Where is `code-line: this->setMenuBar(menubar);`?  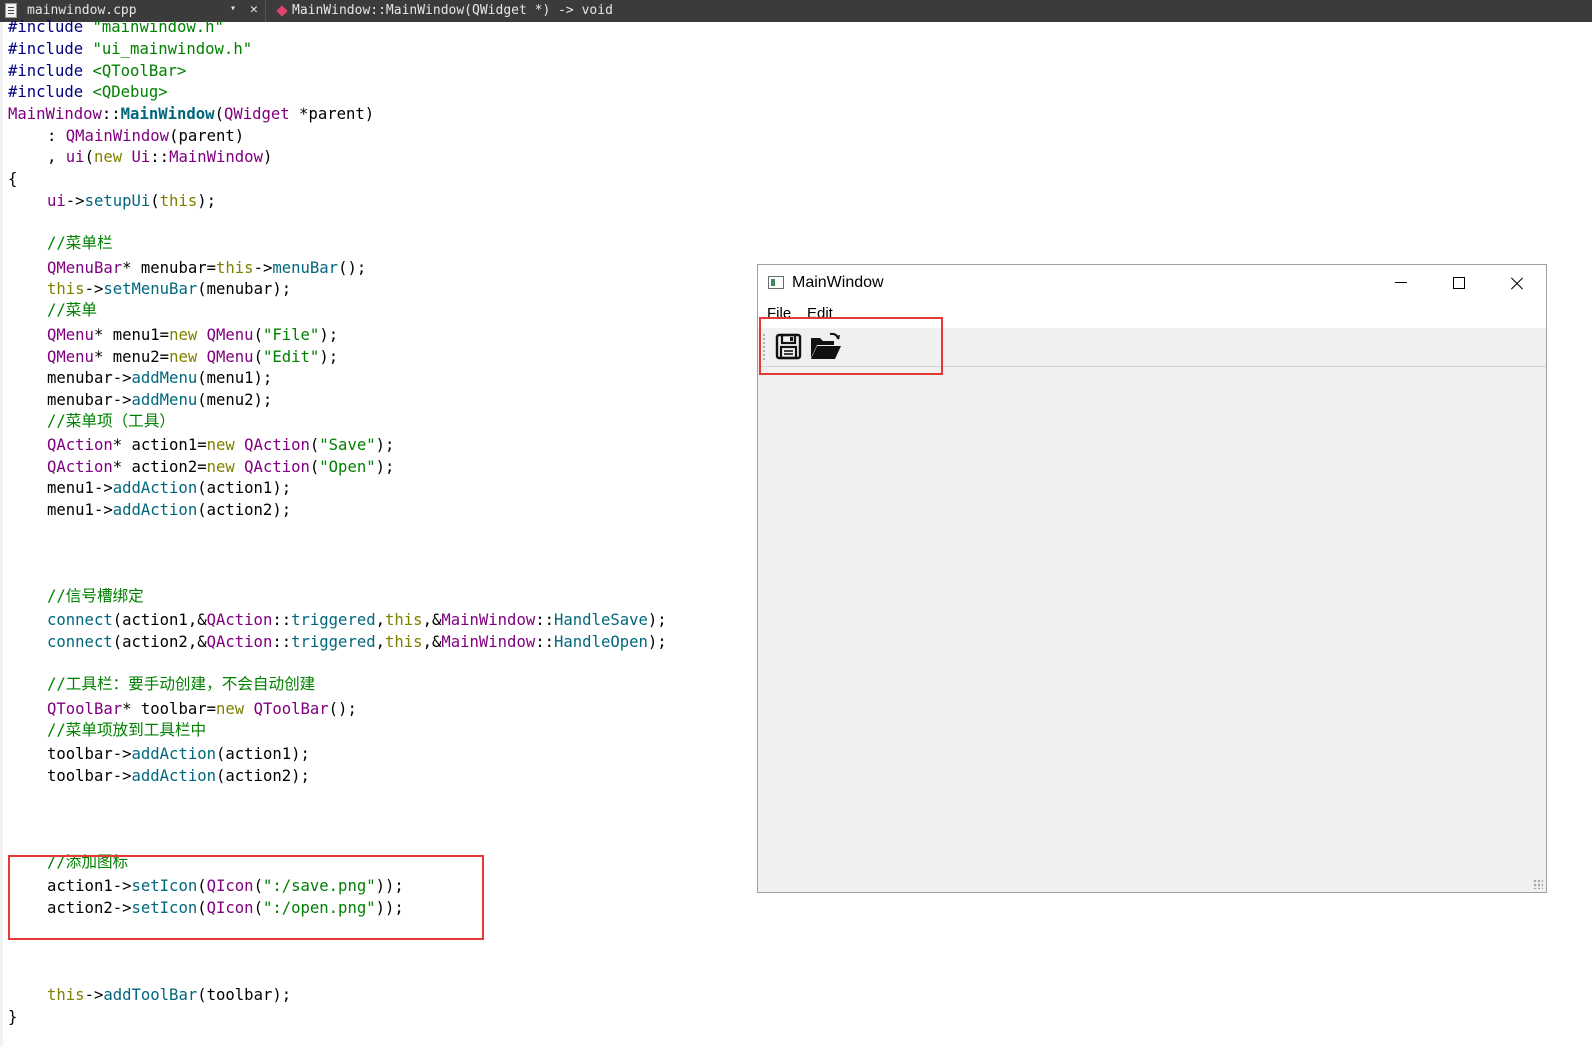 code-line: this->setMenuBar(menubar); is located at coordinates (149, 289).